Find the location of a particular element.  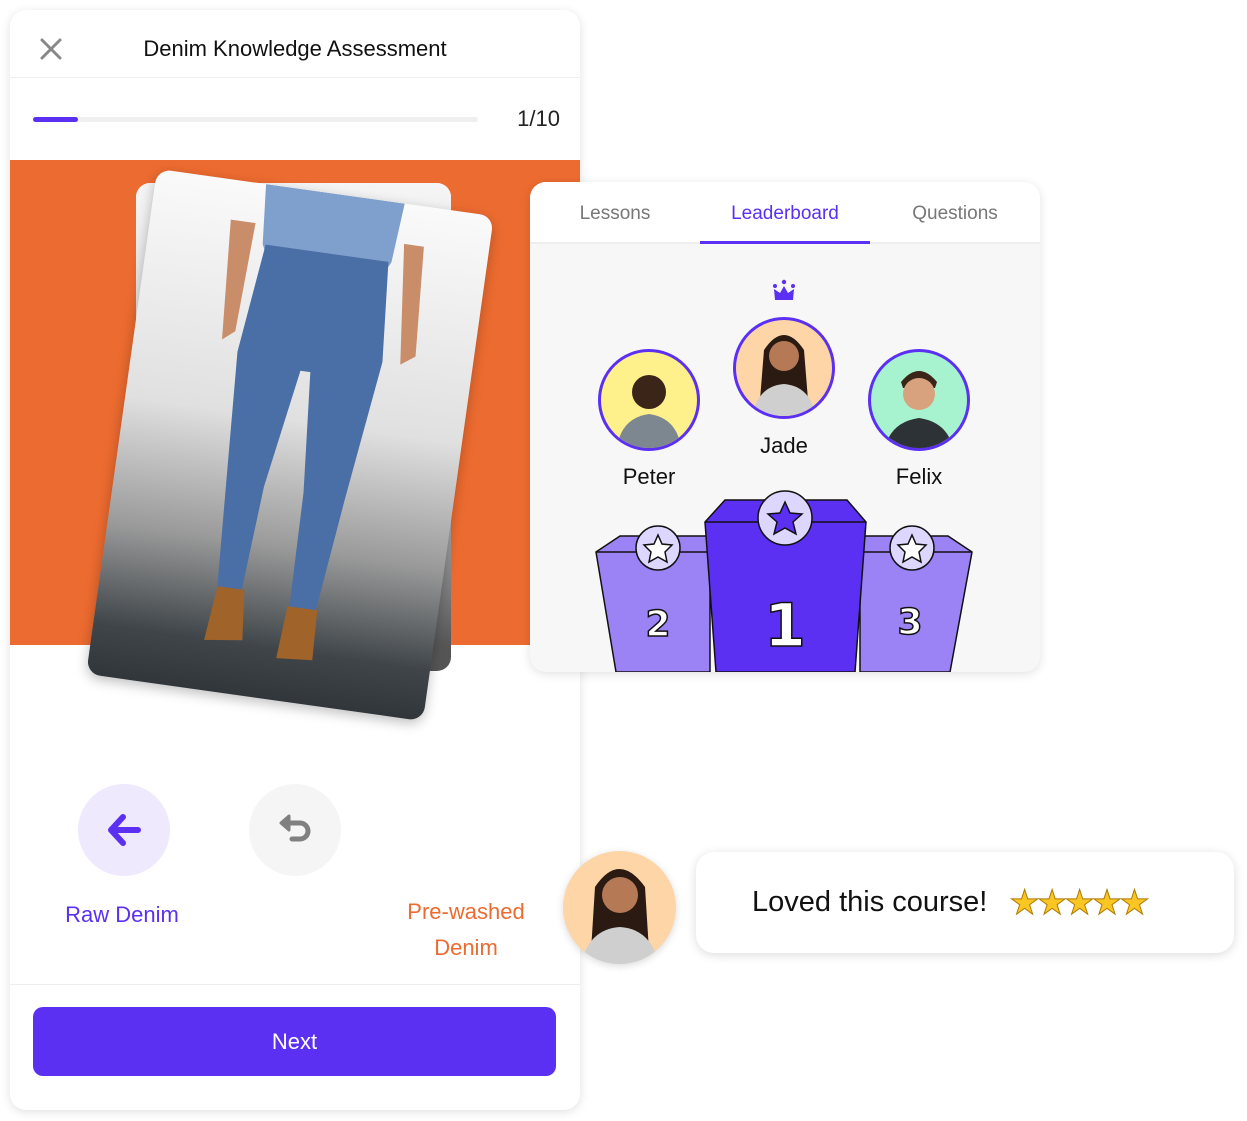

avatar-peter is located at coordinates (649, 400).